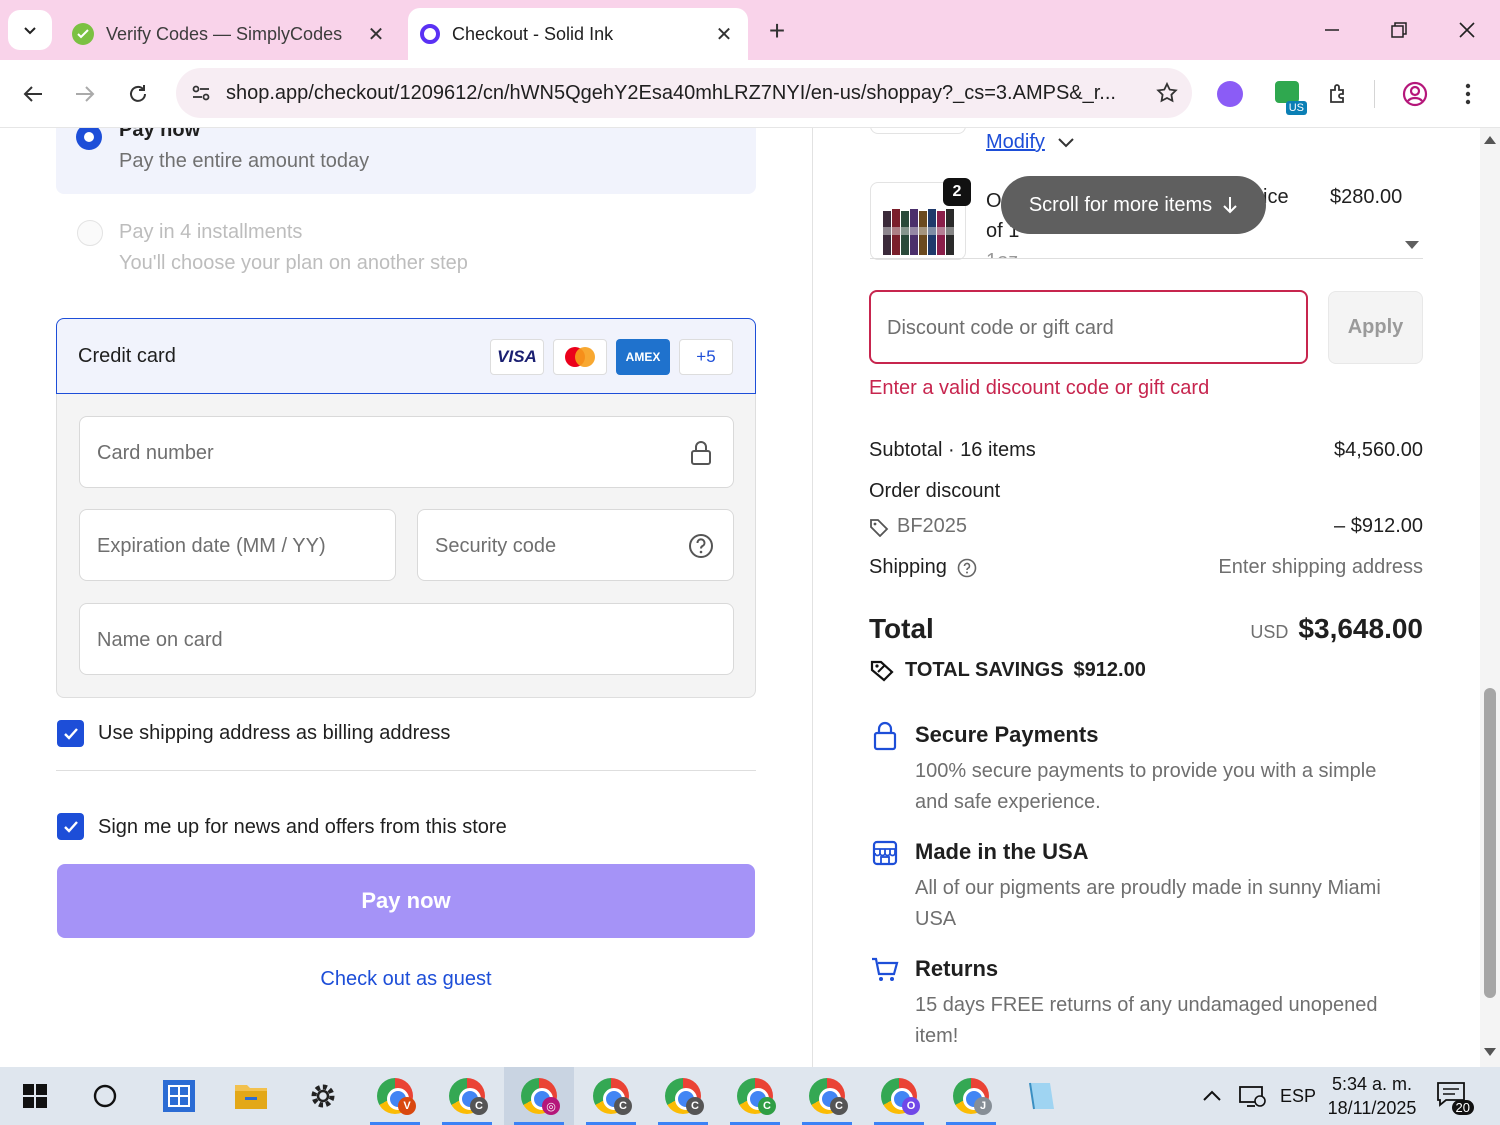 The height and width of the screenshot is (1125, 1500). What do you see at coordinates (1296, 108) in the screenshot?
I see `extension-badge: US` at bounding box center [1296, 108].